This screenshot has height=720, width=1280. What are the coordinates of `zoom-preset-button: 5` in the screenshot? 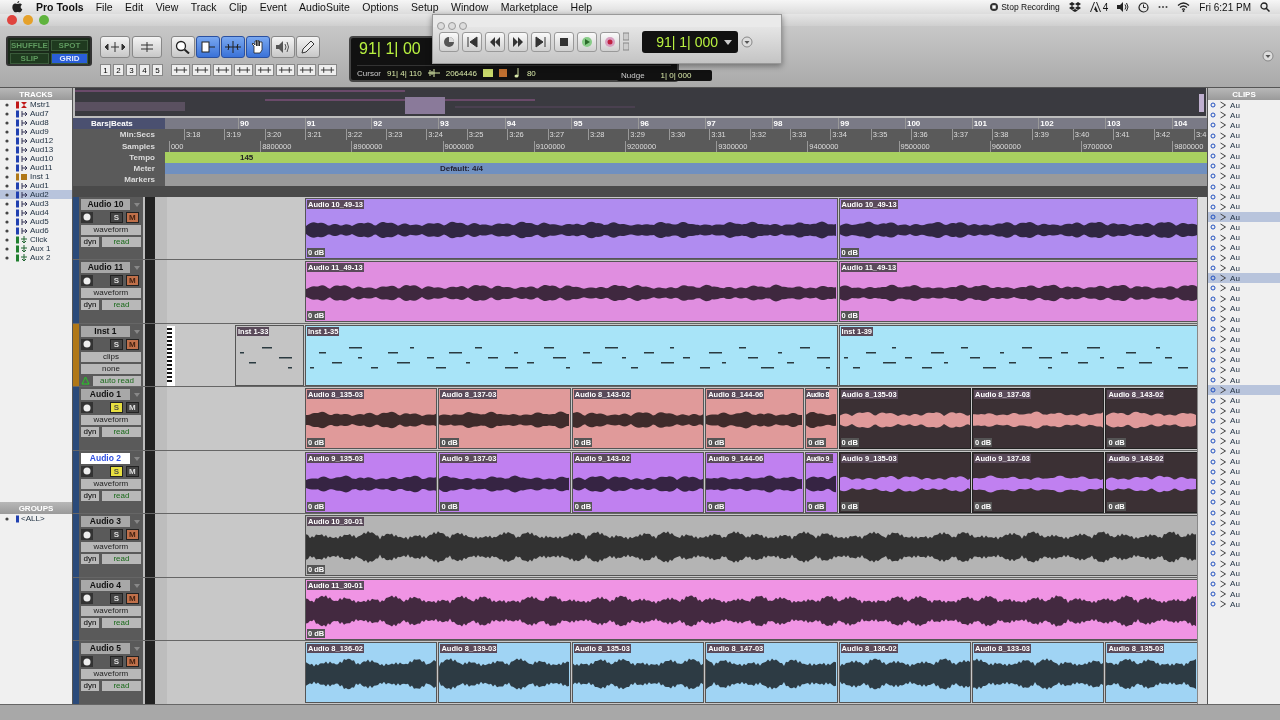 It's located at (157, 70).